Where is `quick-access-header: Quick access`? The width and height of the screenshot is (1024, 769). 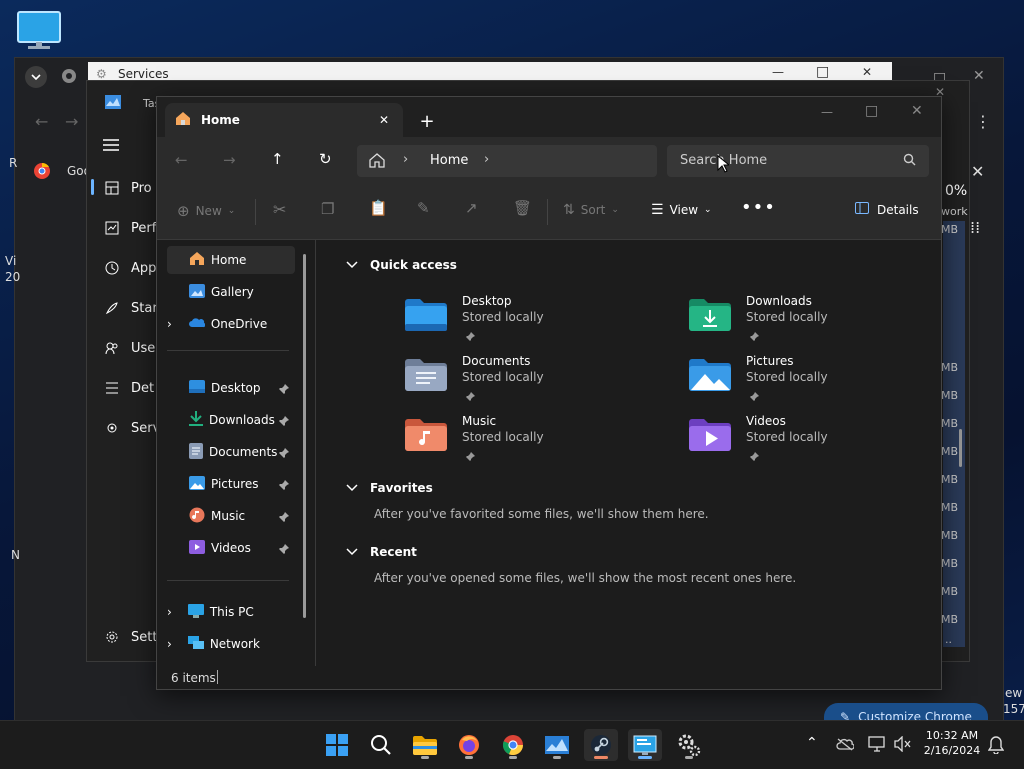
quick-access-header: Quick access is located at coordinates (401, 265).